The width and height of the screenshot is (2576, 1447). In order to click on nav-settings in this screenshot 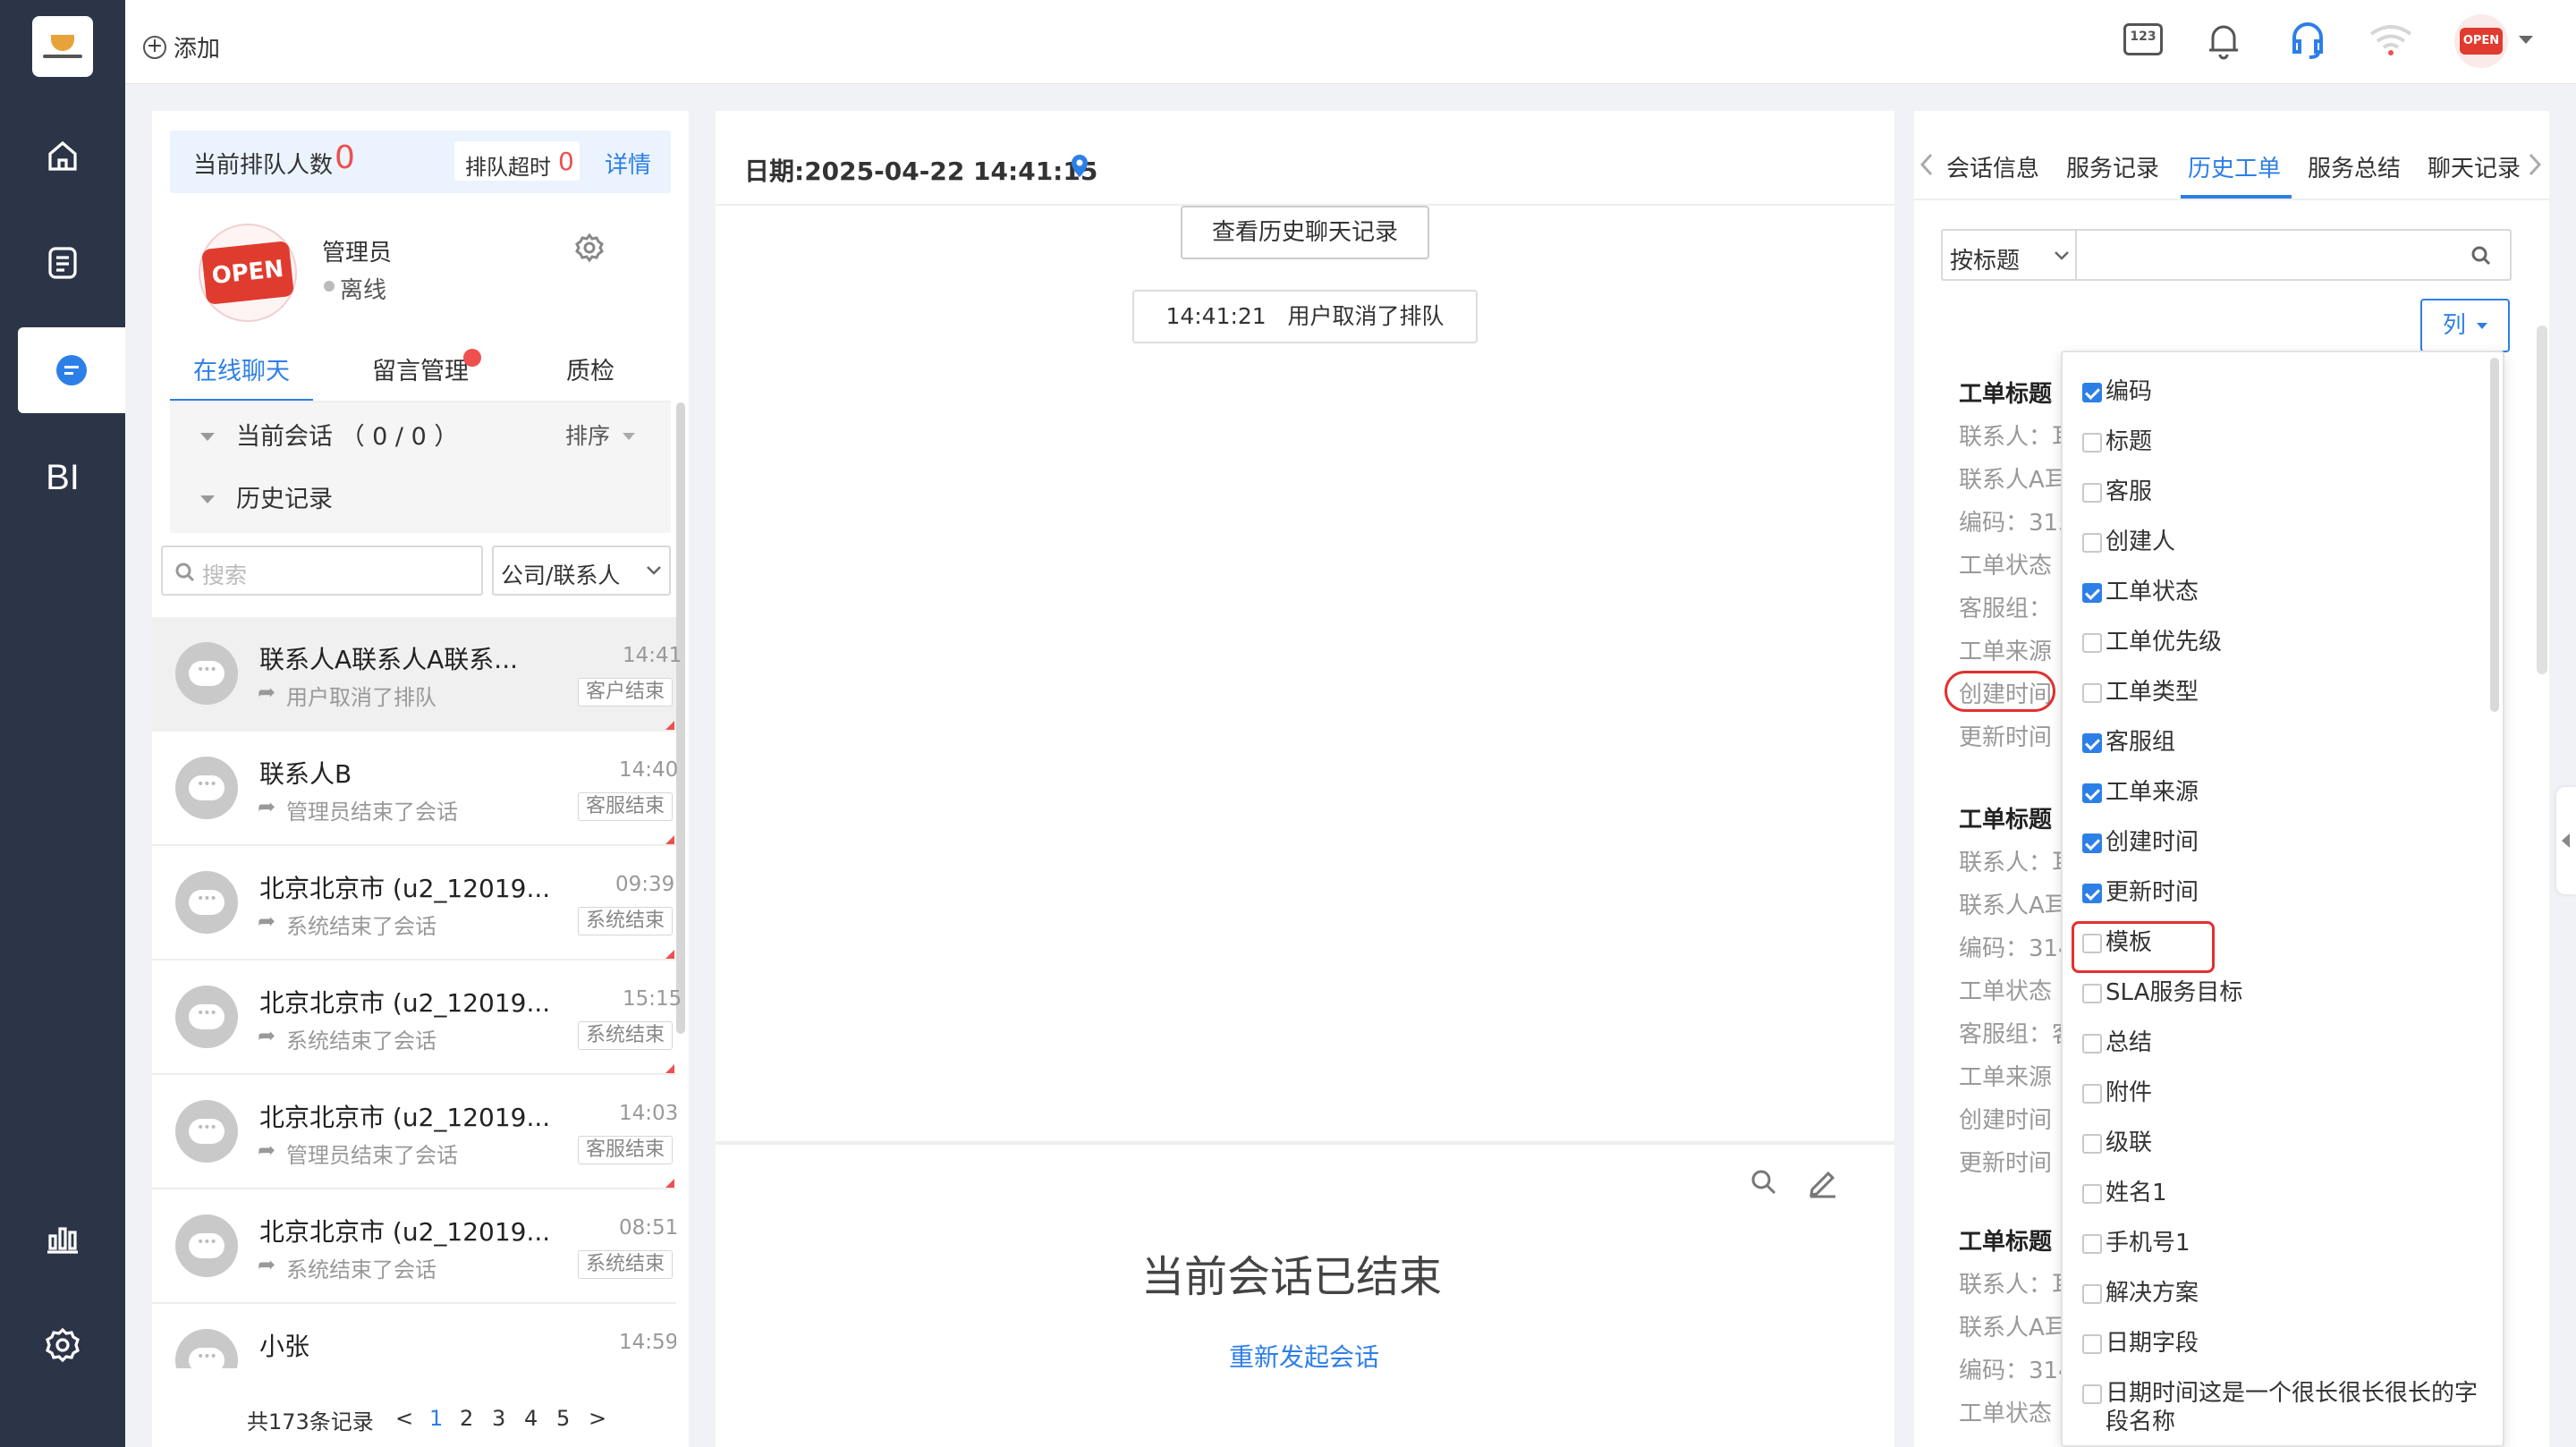, I will do `click(62, 1345)`.